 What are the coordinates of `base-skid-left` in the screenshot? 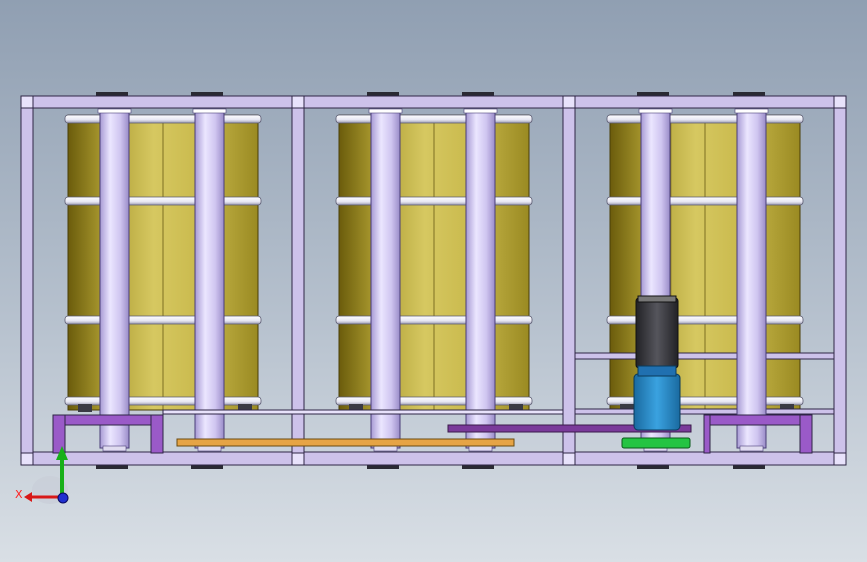 It's located at (108, 420).